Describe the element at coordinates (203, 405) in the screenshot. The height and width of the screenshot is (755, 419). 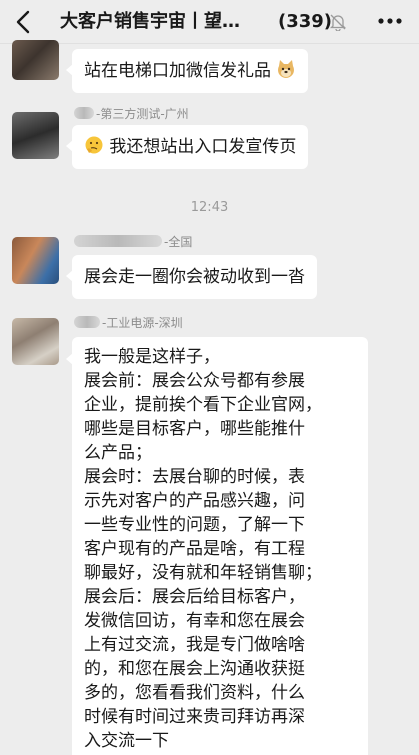
I see `message-line: 企业，提前挨个看下企业官网，` at that location.